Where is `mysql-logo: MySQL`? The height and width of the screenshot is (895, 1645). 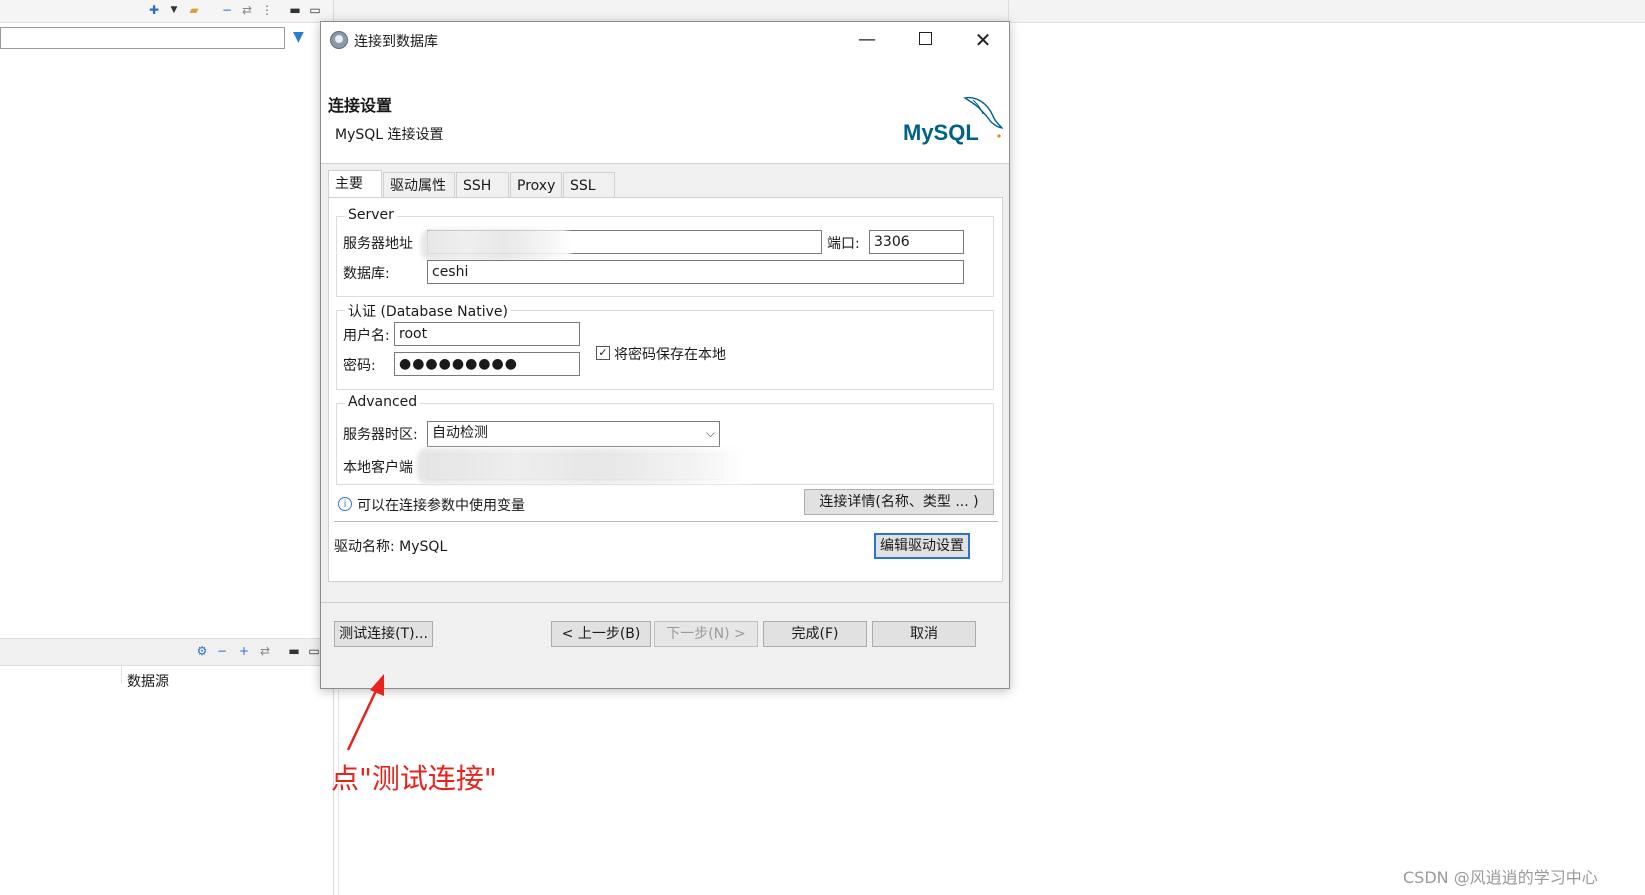
mysql-logo: MySQL is located at coordinates (953, 120).